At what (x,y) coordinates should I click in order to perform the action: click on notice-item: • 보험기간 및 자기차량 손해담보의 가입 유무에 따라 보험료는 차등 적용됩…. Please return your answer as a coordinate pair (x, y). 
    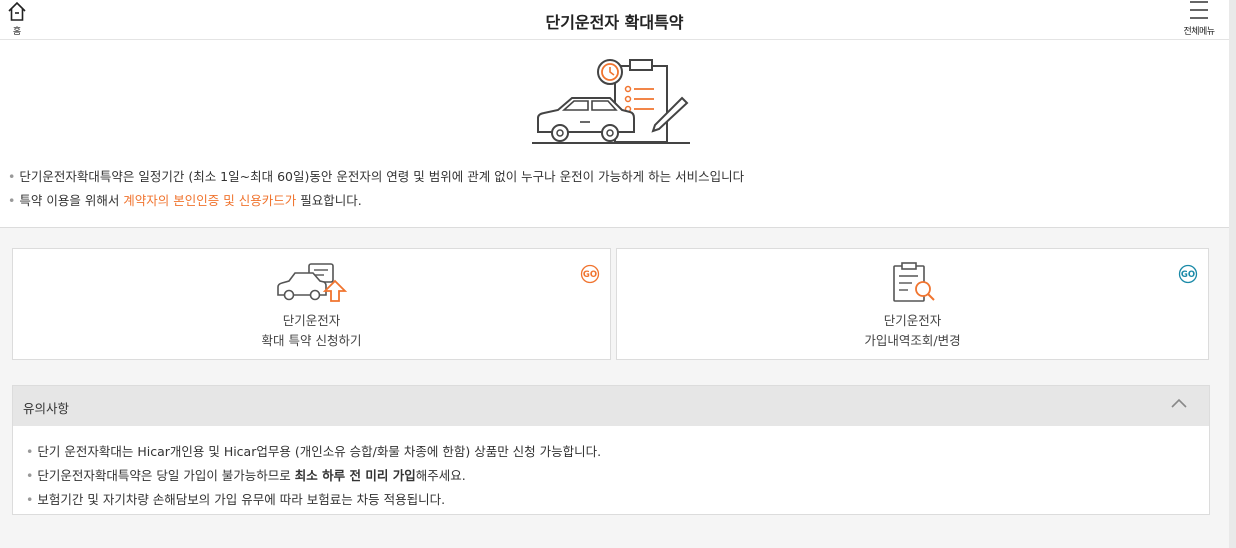
    Looking at the image, I should click on (235, 498).